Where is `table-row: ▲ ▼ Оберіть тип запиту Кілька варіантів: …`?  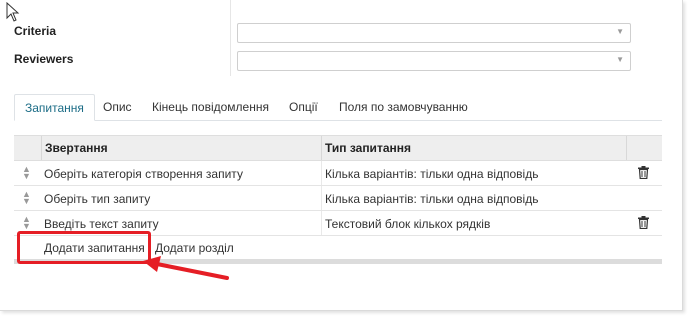 table-row: ▲ ▼ Оберіть тип запиту Кілька варіантів: … is located at coordinates (338, 198).